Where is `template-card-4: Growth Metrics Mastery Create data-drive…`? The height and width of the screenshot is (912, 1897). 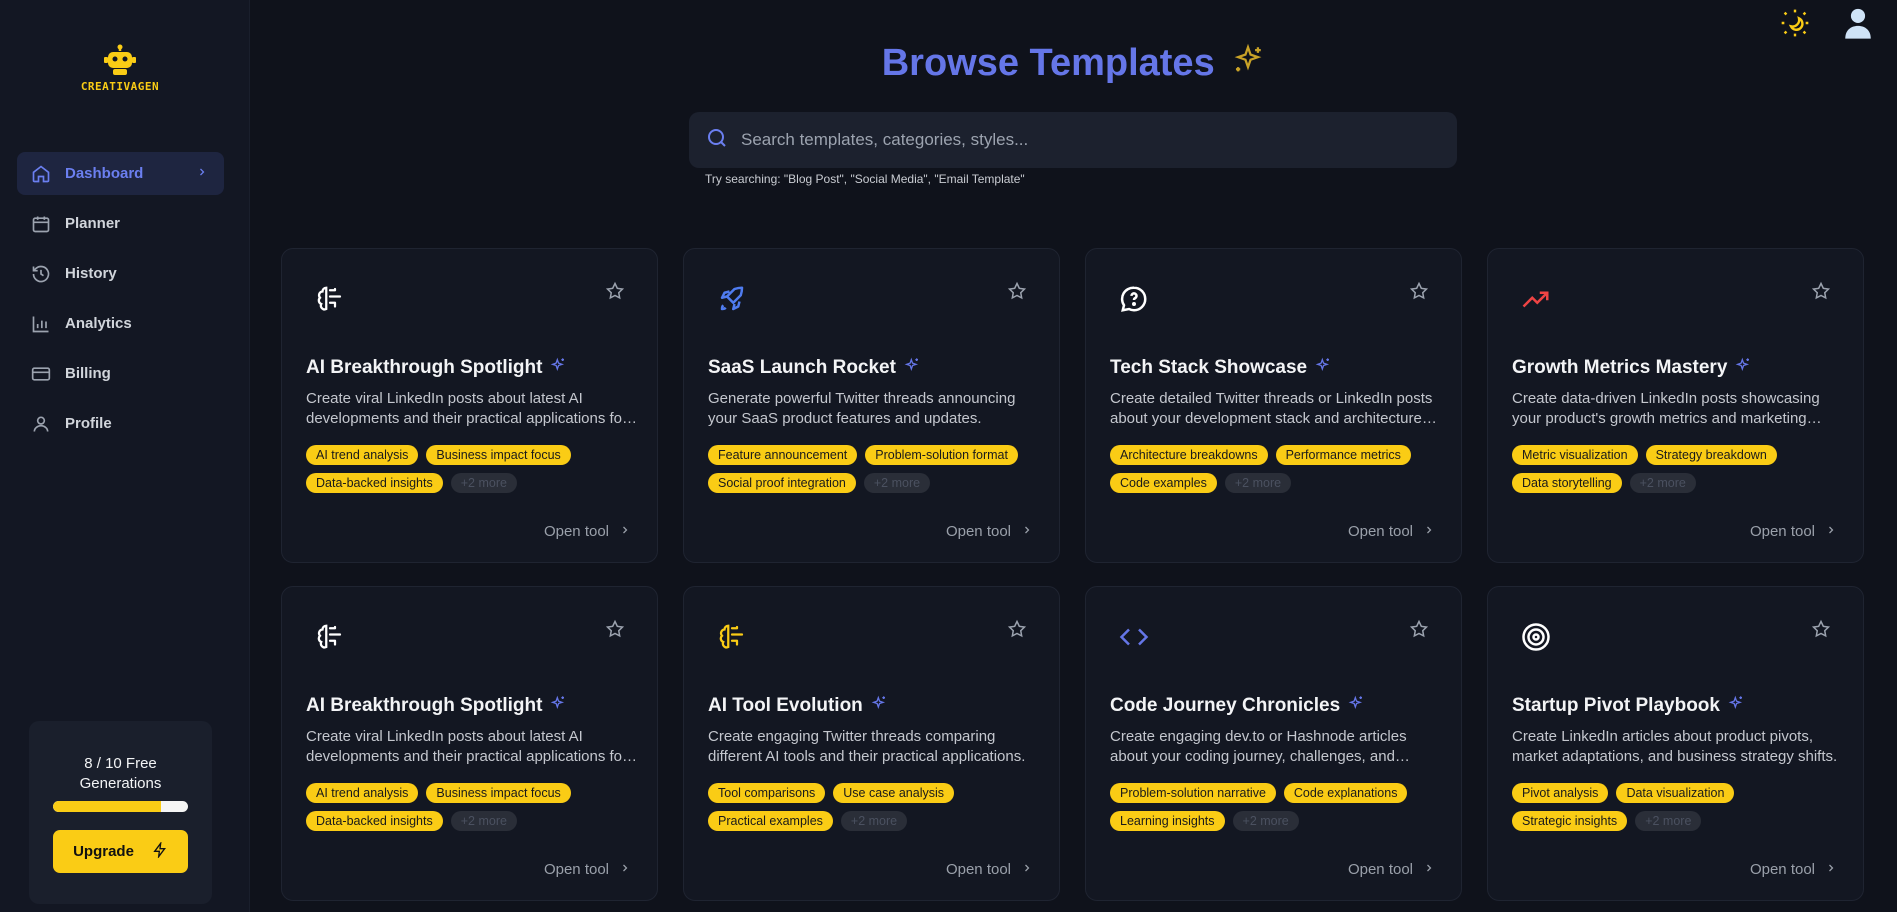
template-card-4: Growth Metrics Mastery Create data-drive… is located at coordinates (1675, 405).